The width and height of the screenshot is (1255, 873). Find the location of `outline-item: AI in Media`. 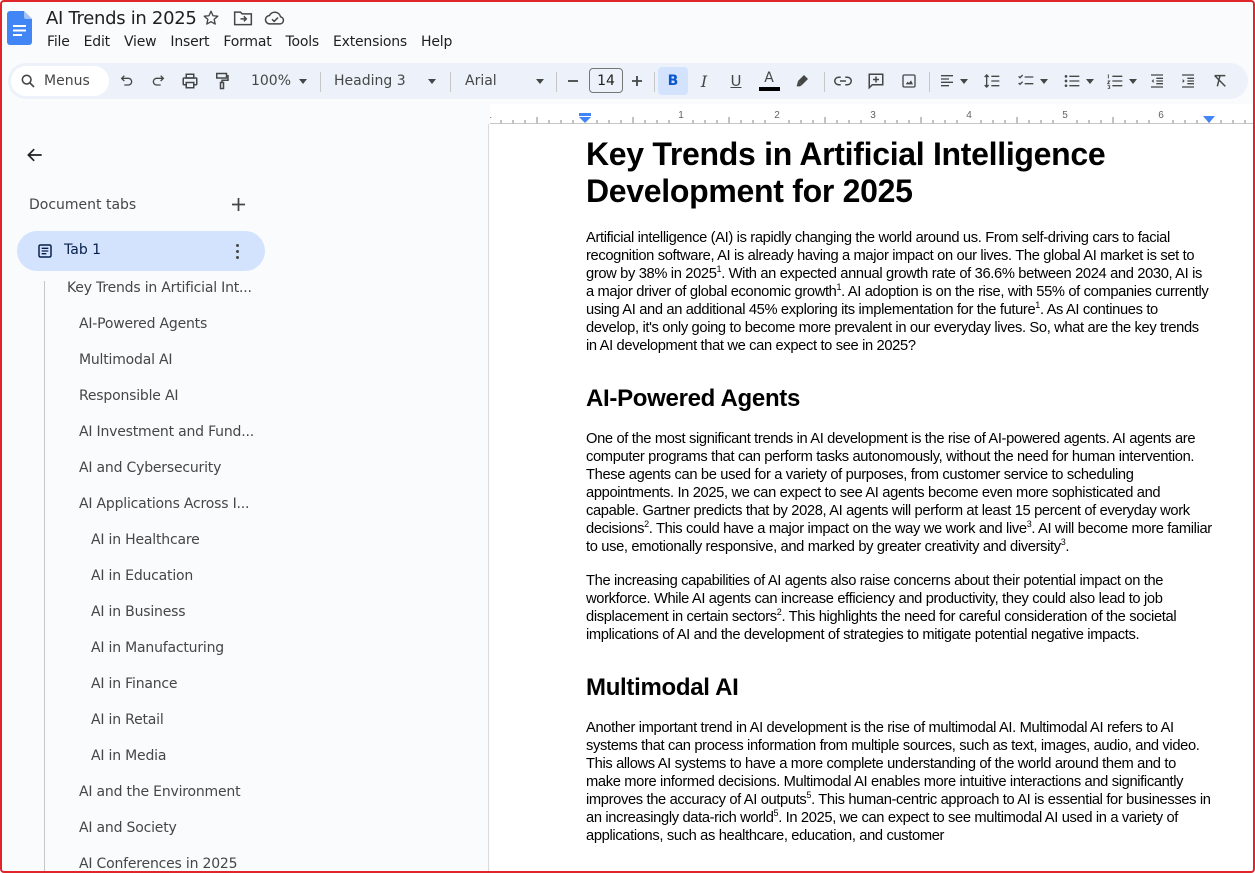

outline-item: AI in Media is located at coordinates (128, 756).